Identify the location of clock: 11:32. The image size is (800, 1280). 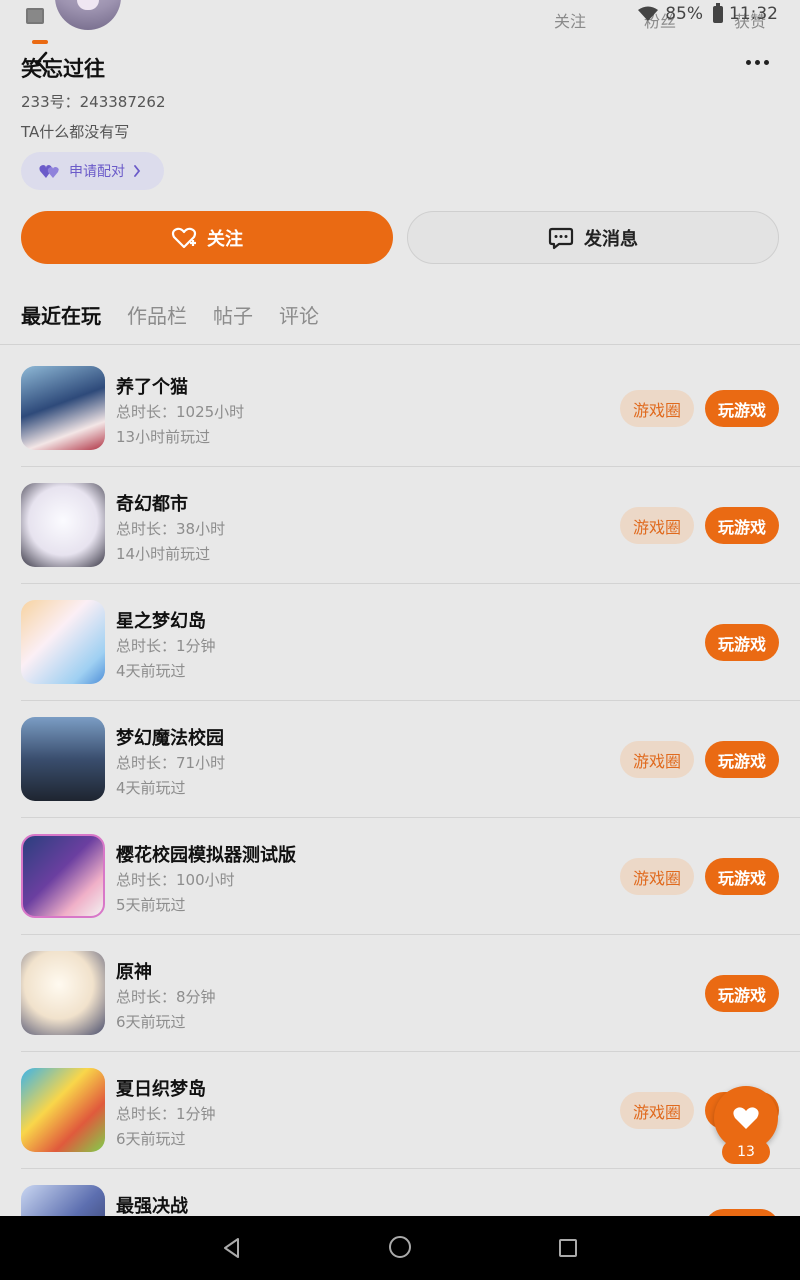
(753, 14).